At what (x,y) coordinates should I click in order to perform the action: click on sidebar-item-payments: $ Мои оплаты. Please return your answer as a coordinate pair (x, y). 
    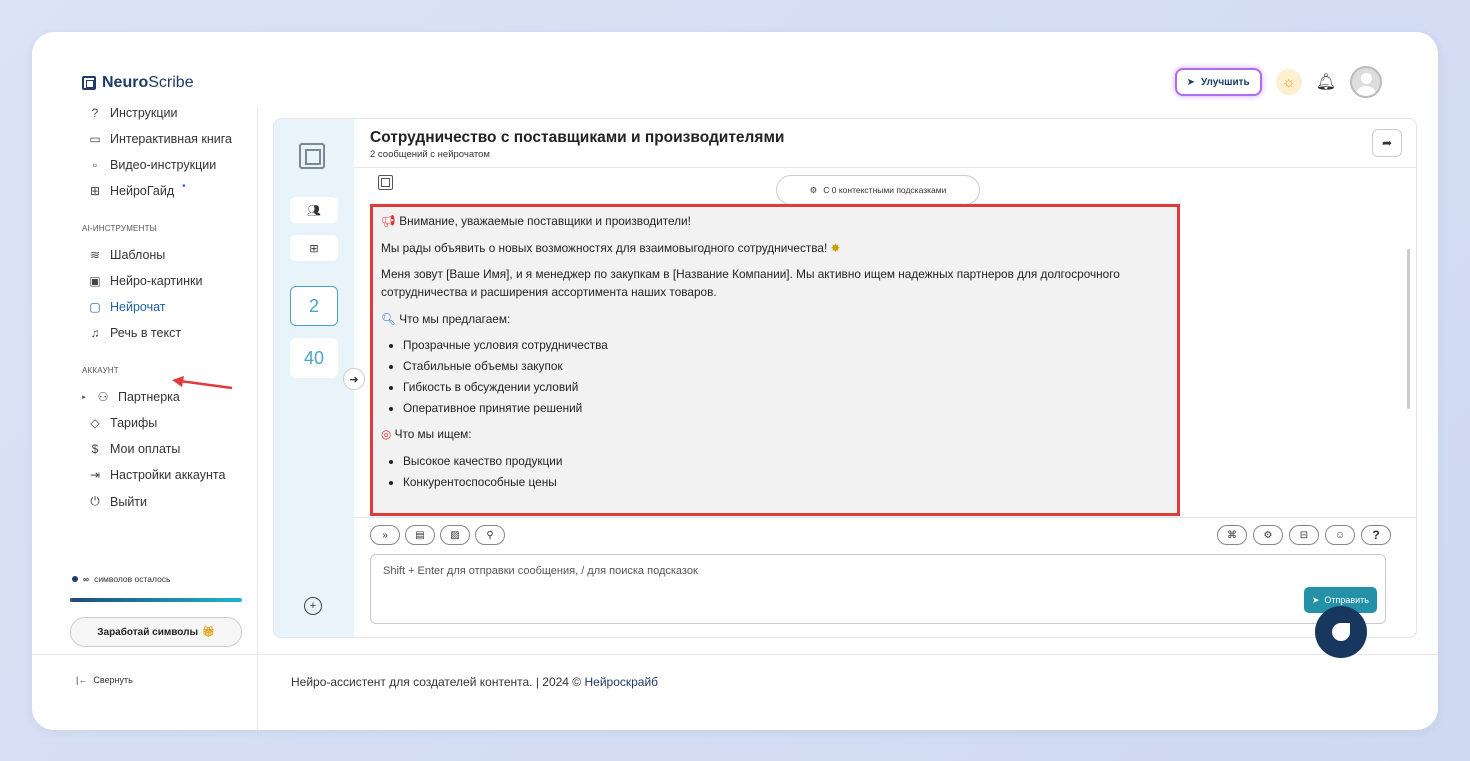
    Looking at the image, I should click on (134, 449).